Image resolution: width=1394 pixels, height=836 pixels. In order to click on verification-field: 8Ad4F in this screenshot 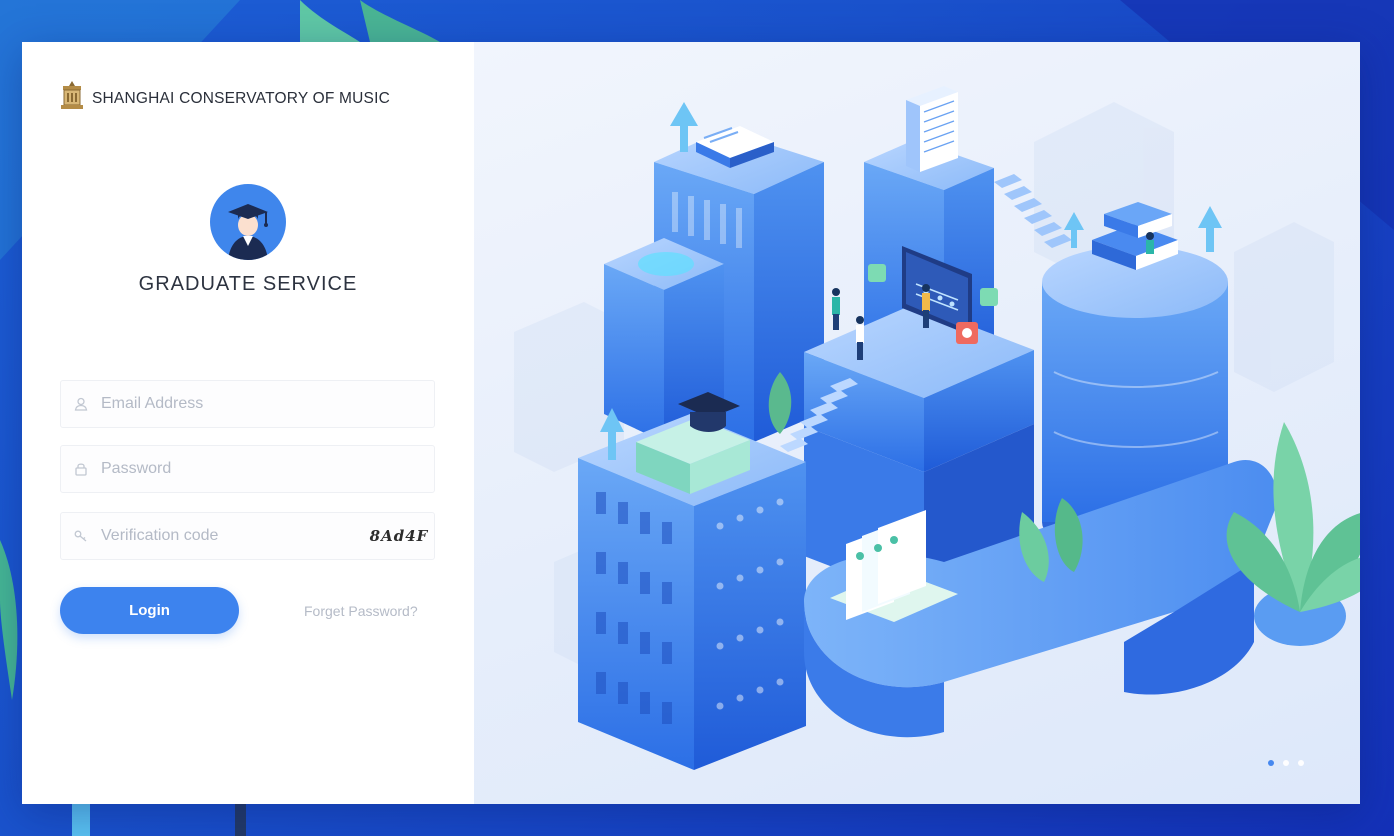, I will do `click(247, 536)`.